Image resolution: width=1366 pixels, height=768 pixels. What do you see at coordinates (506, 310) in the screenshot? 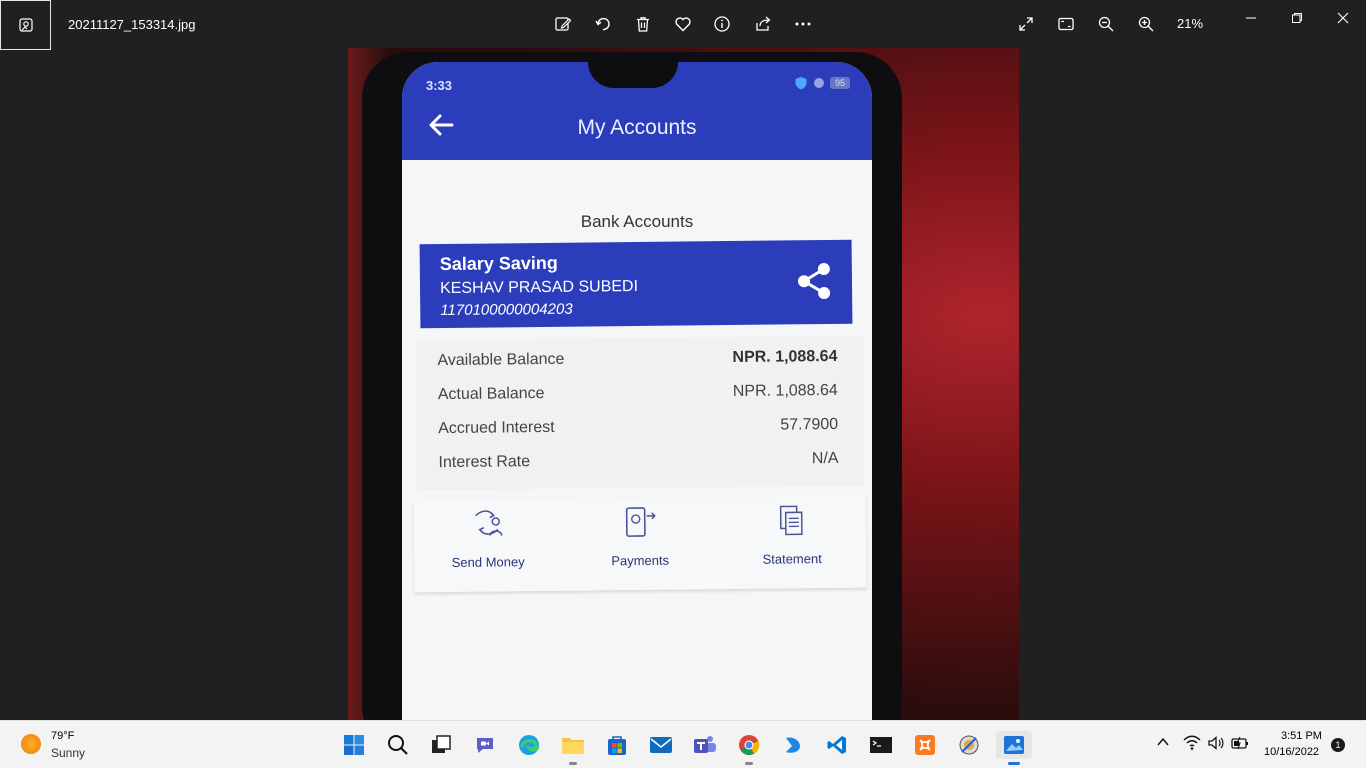
I see `account-number: 1170100000004203` at bounding box center [506, 310].